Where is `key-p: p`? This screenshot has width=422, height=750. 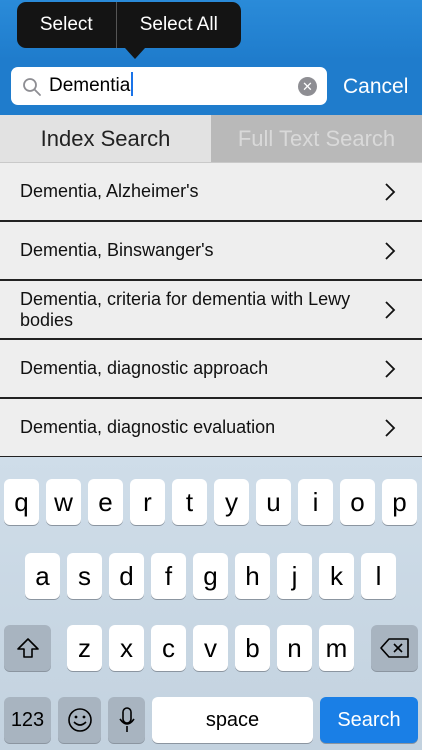 key-p: p is located at coordinates (399, 502).